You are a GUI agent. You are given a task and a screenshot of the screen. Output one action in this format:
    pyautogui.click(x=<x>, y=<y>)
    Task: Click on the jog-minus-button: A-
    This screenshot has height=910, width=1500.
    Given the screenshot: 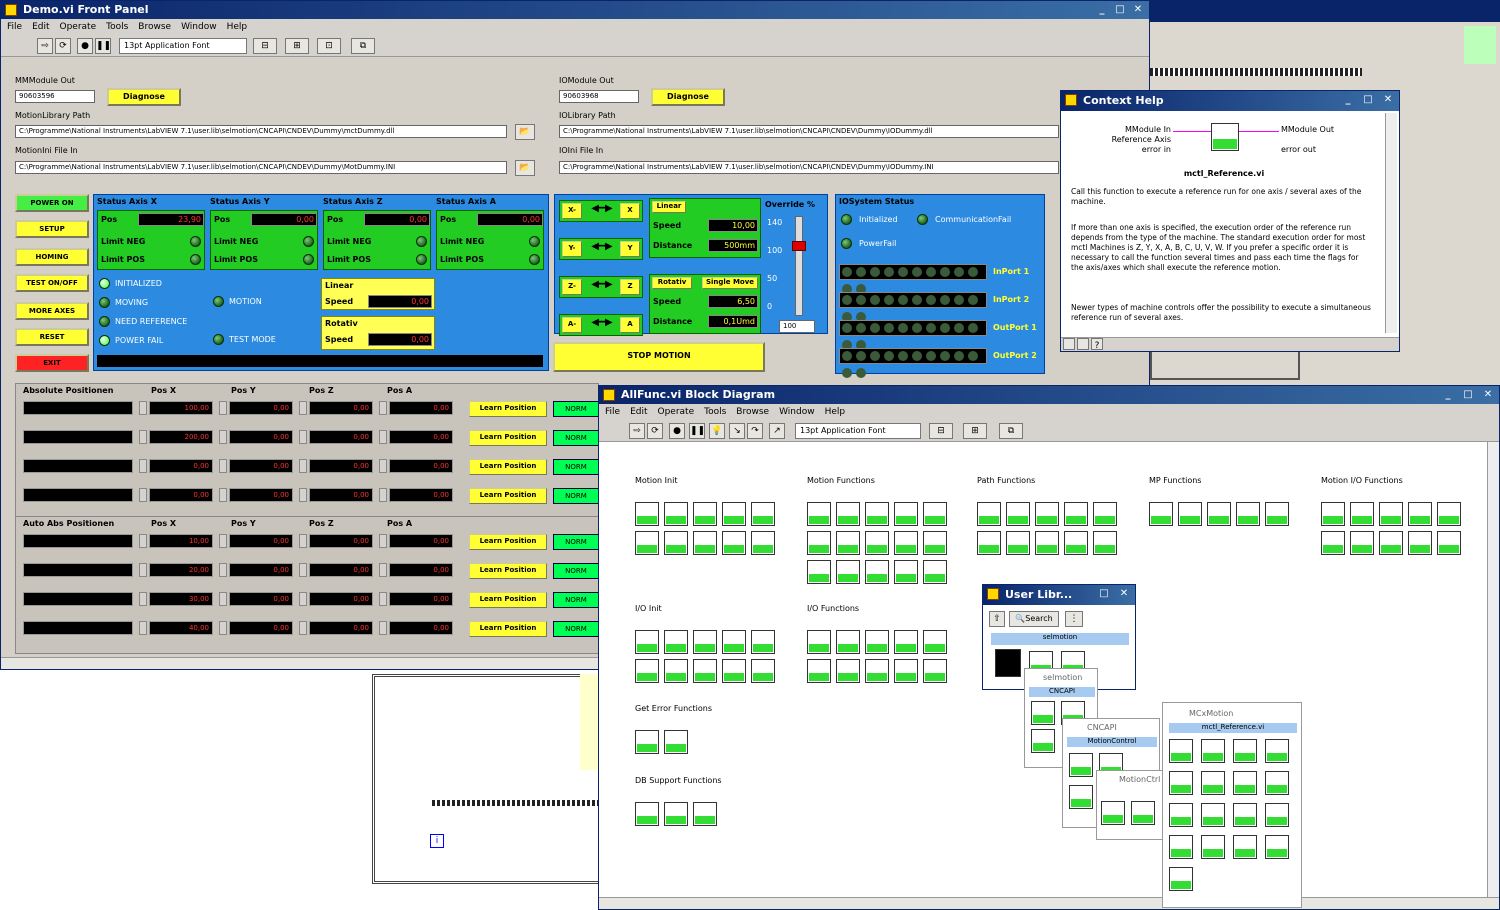 What is the action you would take?
    pyautogui.click(x=572, y=325)
    